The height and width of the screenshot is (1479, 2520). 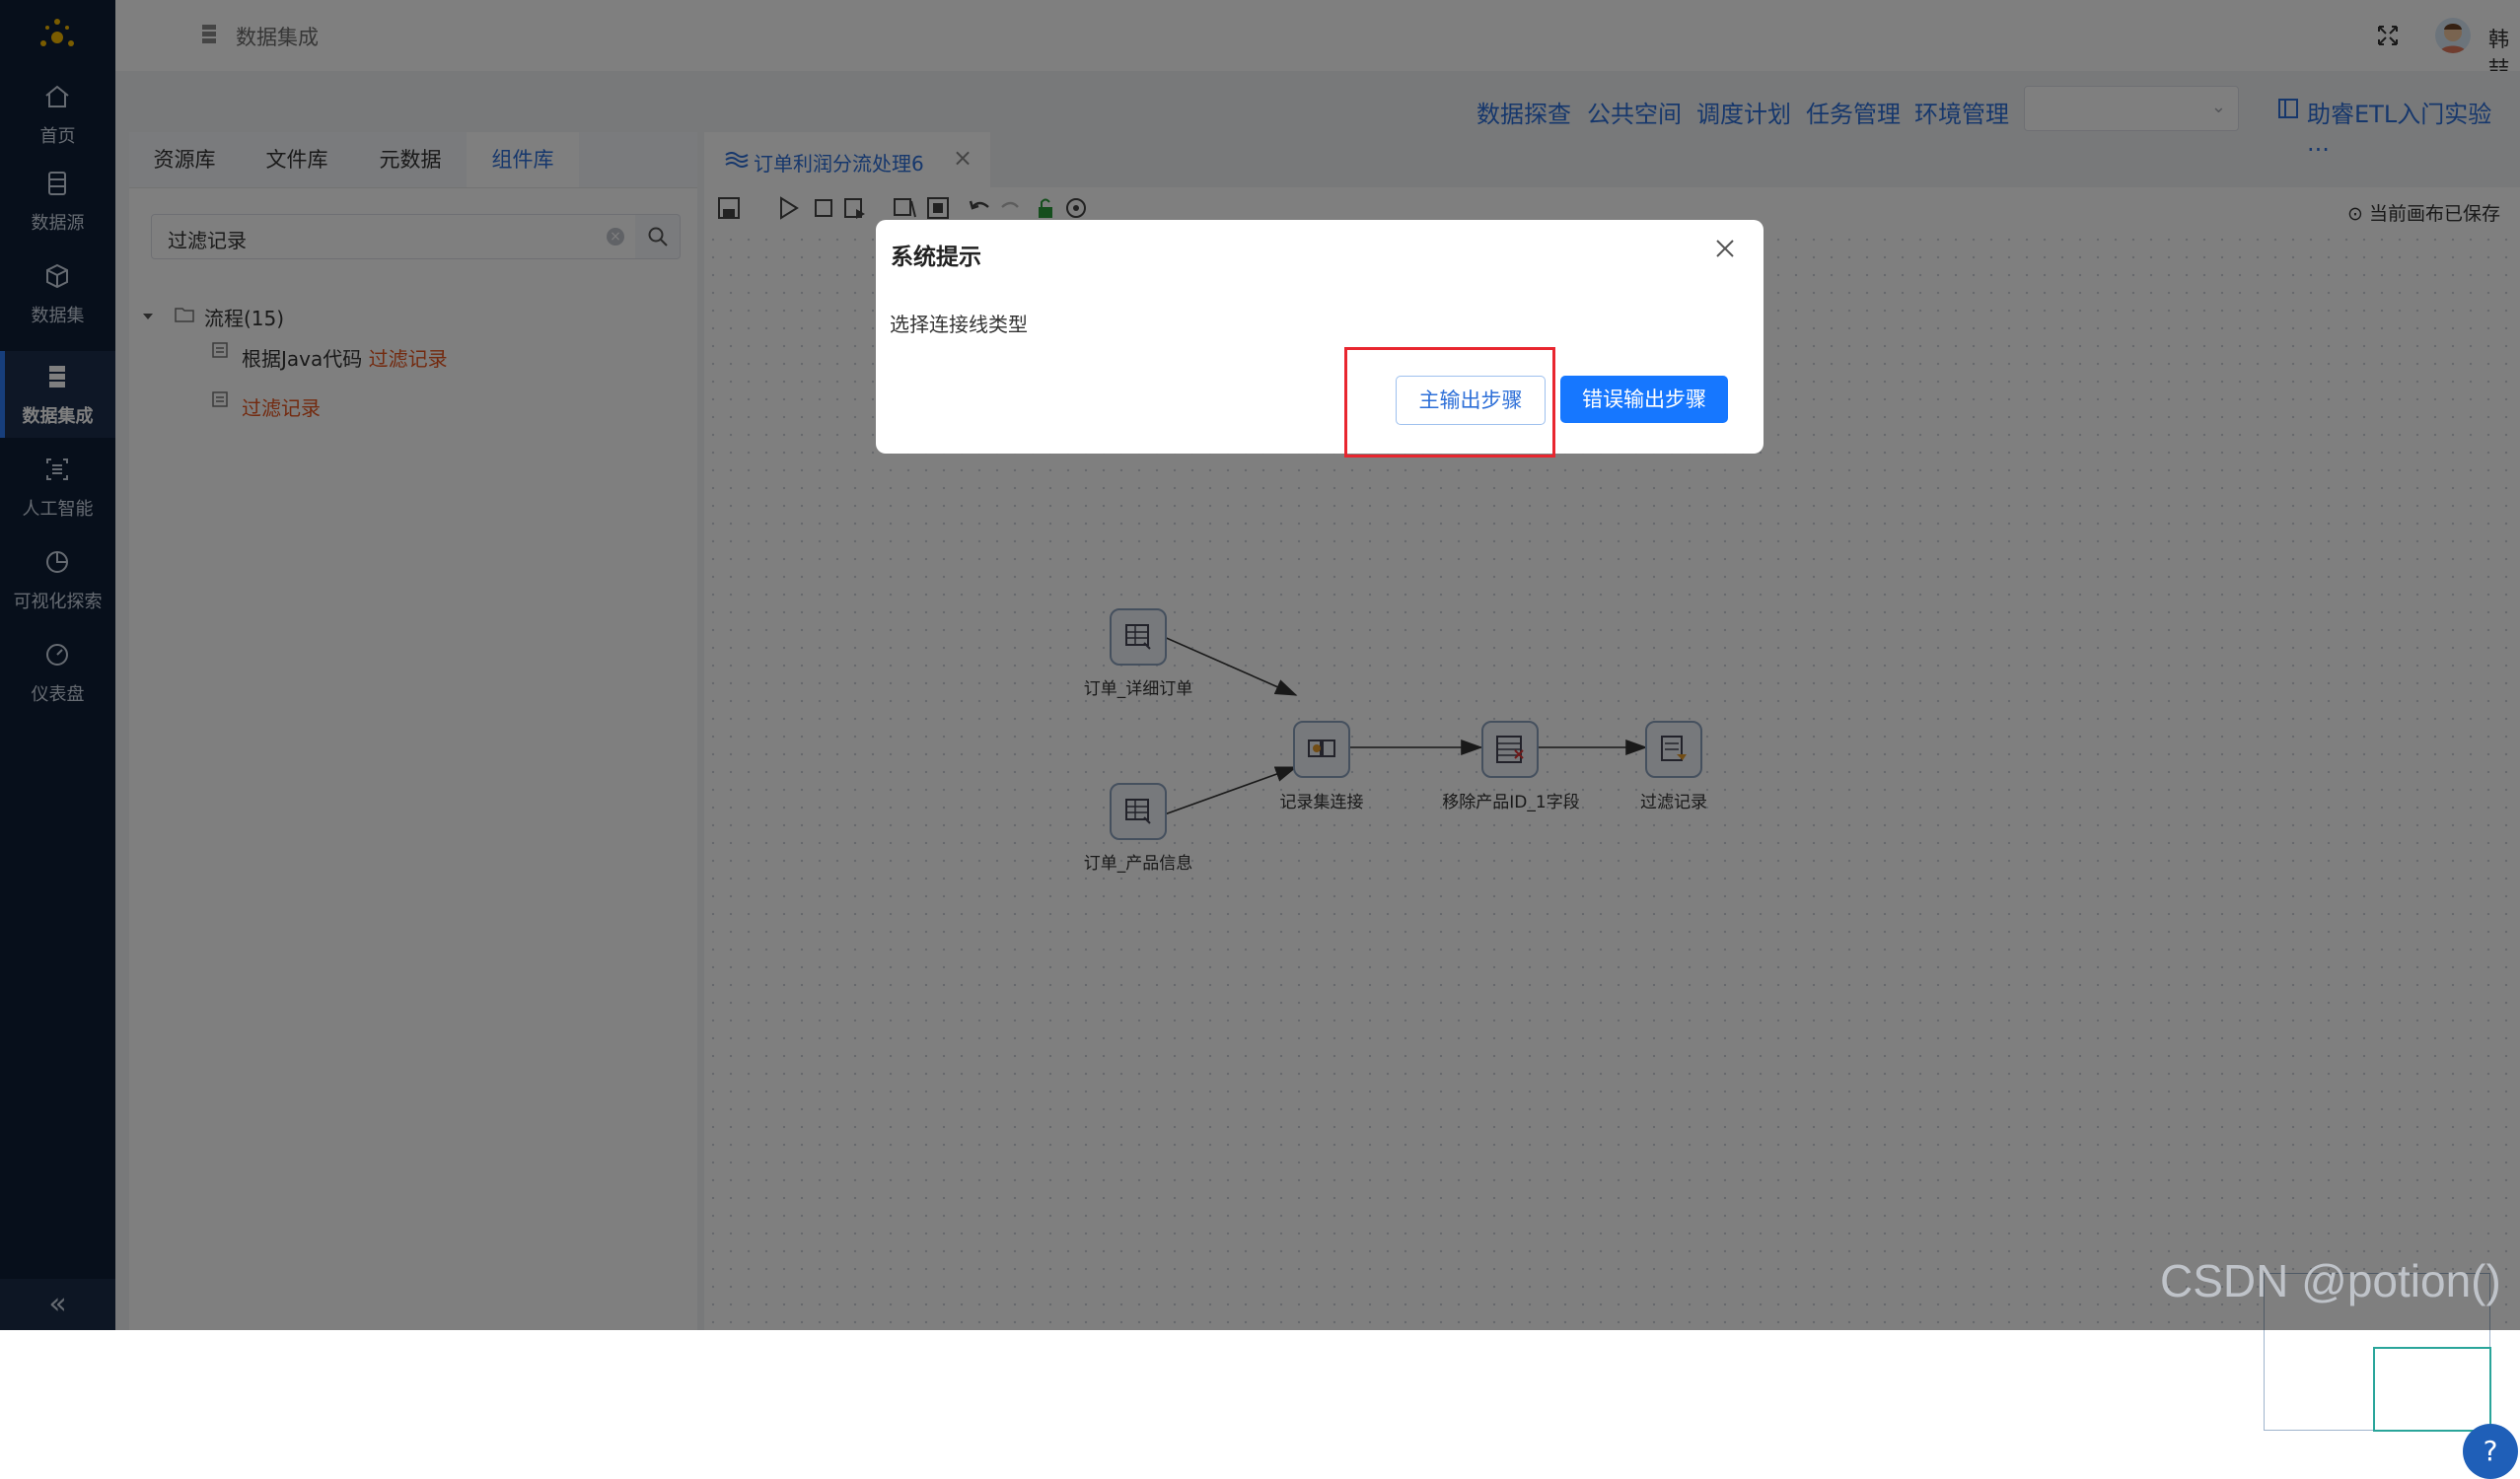 What do you see at coordinates (2432, 1389) in the screenshot?
I see `minimap-viewport` at bounding box center [2432, 1389].